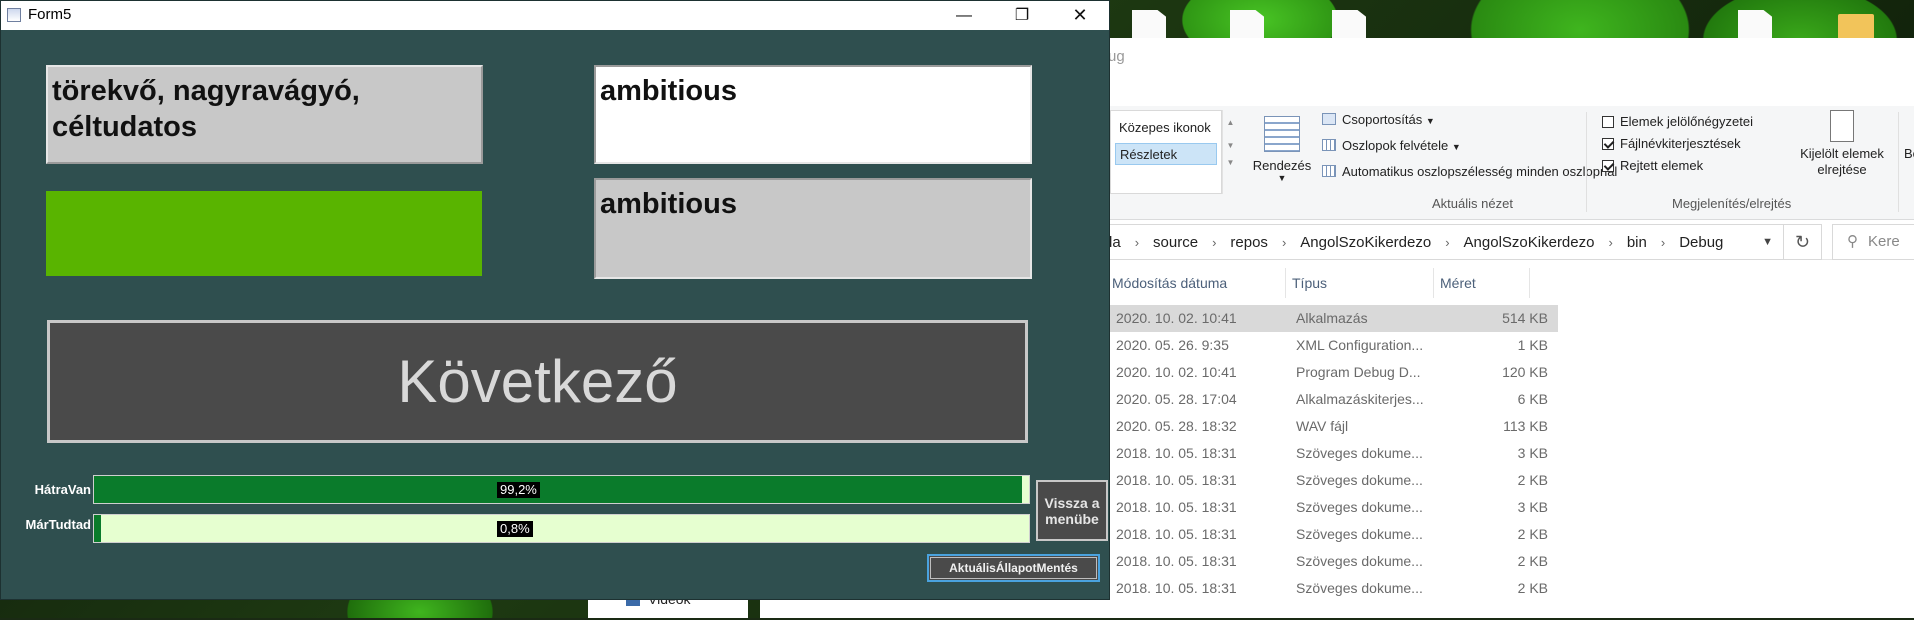 The width and height of the screenshot is (1914, 620). I want to click on hidden-items-toggle: Rejtett elemek, so click(1652, 165).